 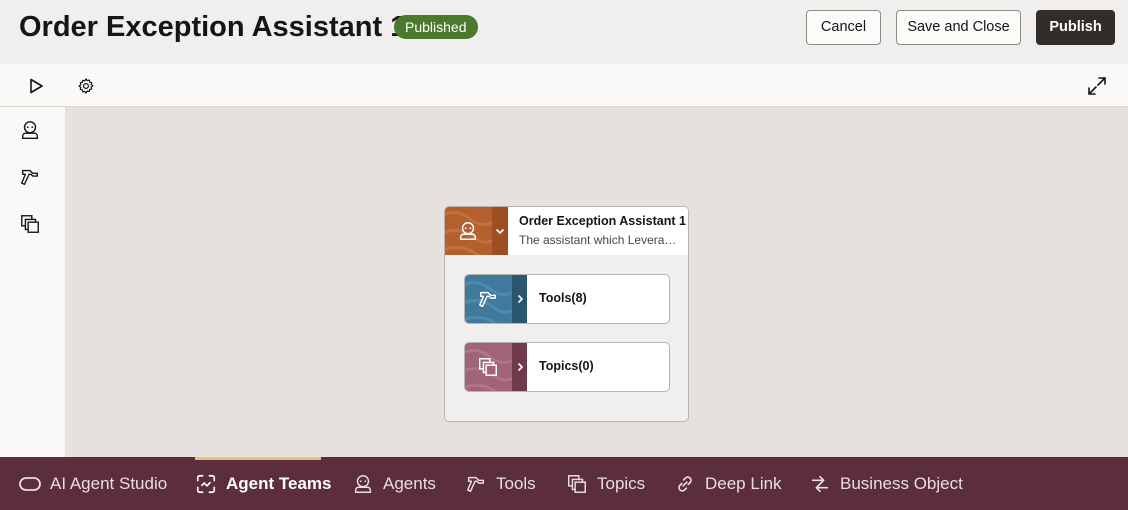 I want to click on nav-label: Tools, so click(x=516, y=483).